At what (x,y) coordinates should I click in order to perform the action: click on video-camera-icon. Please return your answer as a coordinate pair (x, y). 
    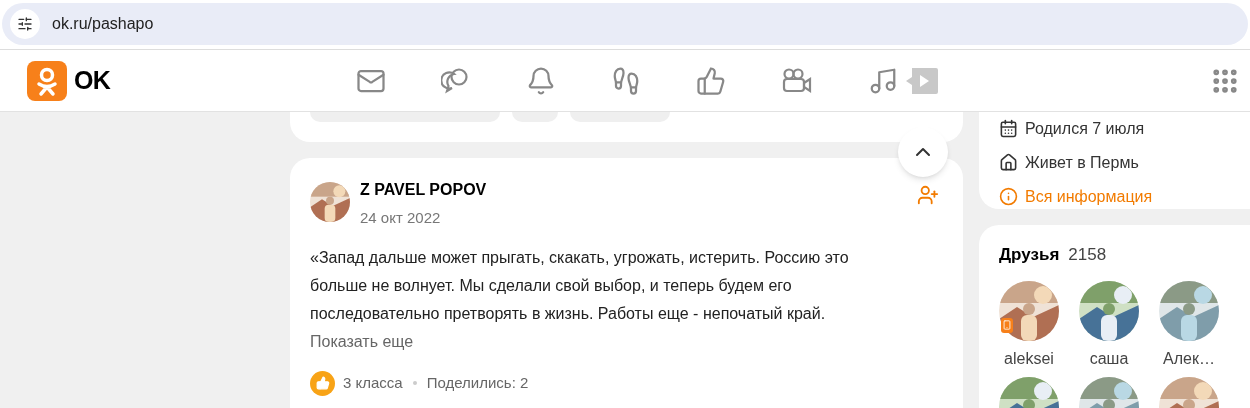
    Looking at the image, I should click on (797, 80).